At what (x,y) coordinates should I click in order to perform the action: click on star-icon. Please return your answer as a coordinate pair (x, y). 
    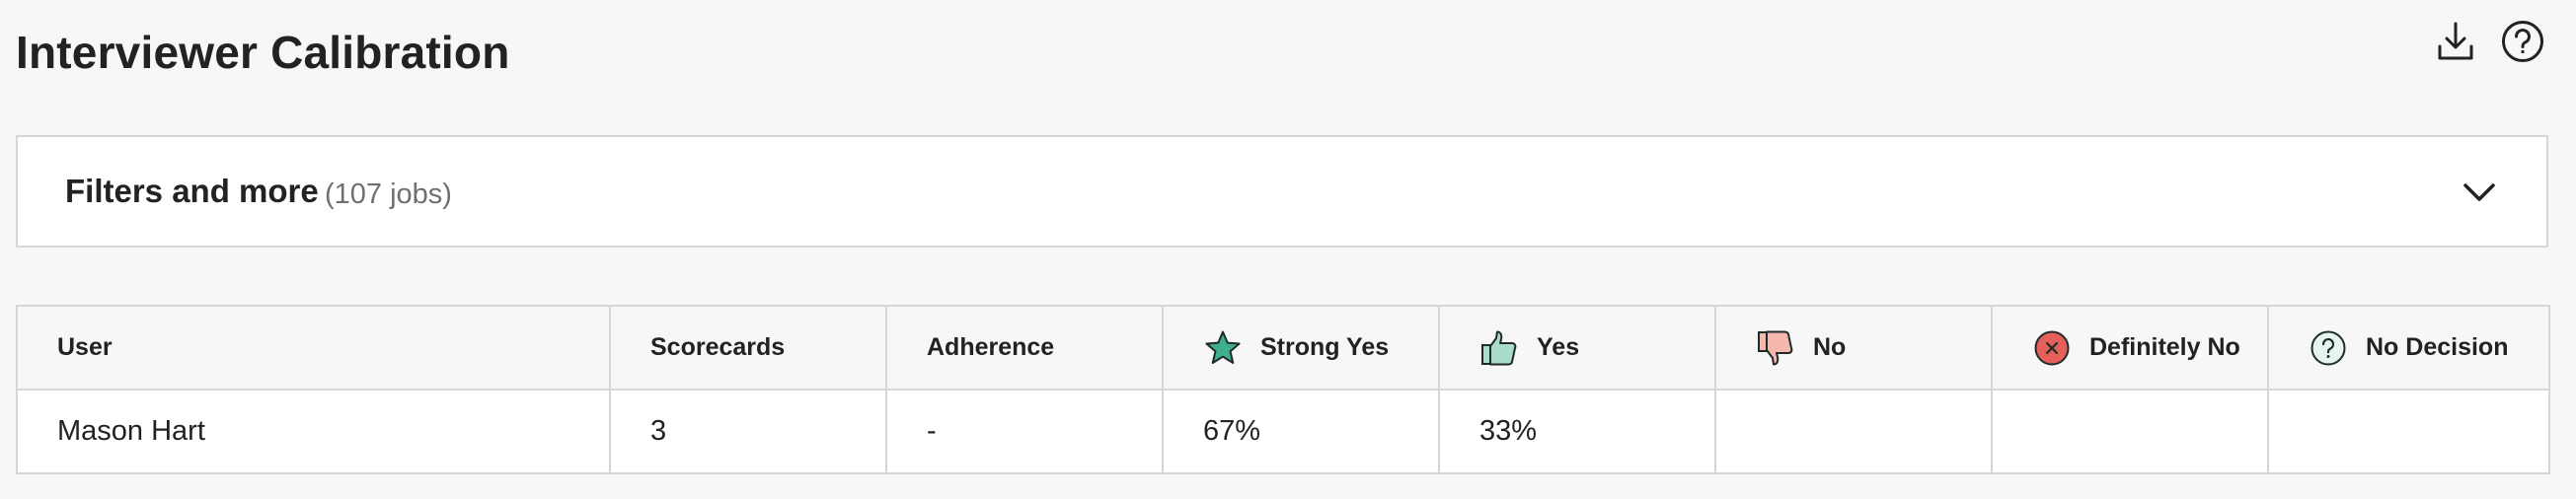
    Looking at the image, I should click on (1223, 348).